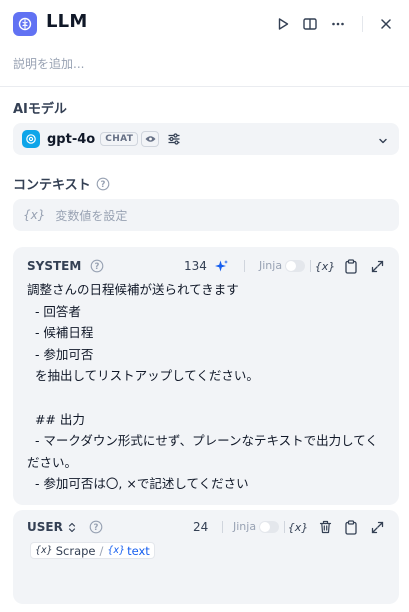 The width and height of the screenshot is (409, 612). What do you see at coordinates (71, 139) in the screenshot?
I see `model-name: gpt-4o` at bounding box center [71, 139].